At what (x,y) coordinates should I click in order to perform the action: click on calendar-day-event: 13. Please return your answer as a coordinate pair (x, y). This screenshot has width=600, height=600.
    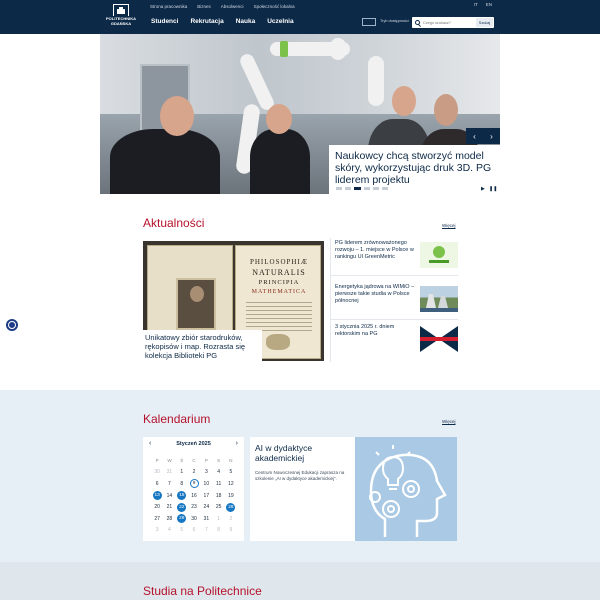
    Looking at the image, I should click on (157, 496).